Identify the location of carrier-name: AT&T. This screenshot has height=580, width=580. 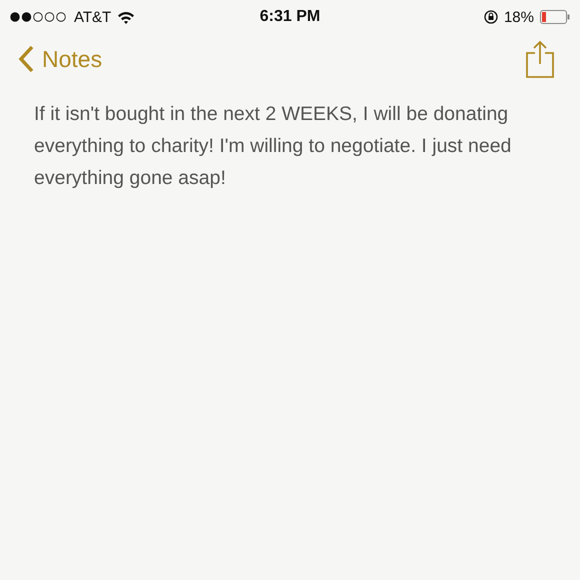
(93, 17).